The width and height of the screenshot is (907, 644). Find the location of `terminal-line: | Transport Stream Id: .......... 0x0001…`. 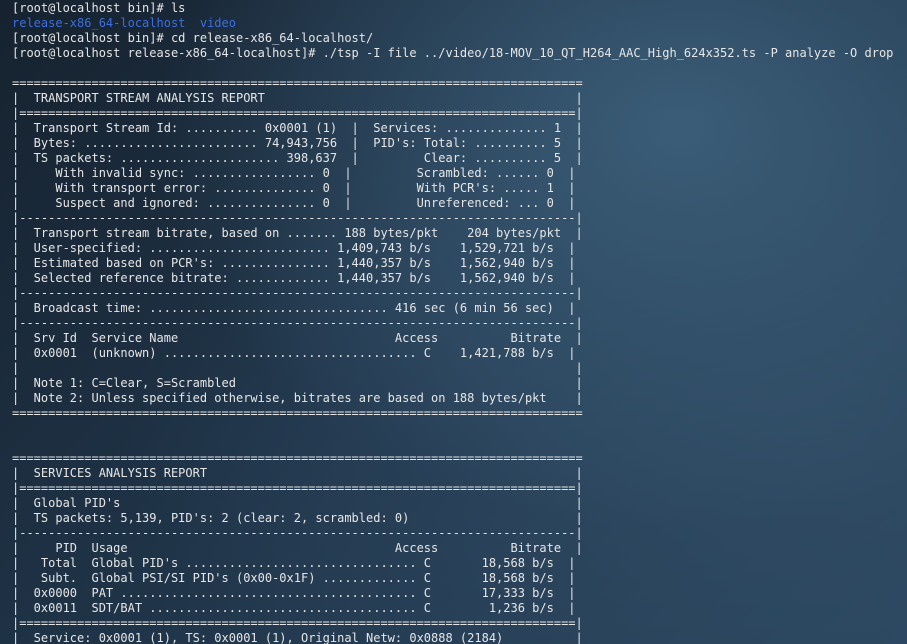

terminal-line: | Transport Stream Id: .......... 0x0001… is located at coordinates (297, 128).